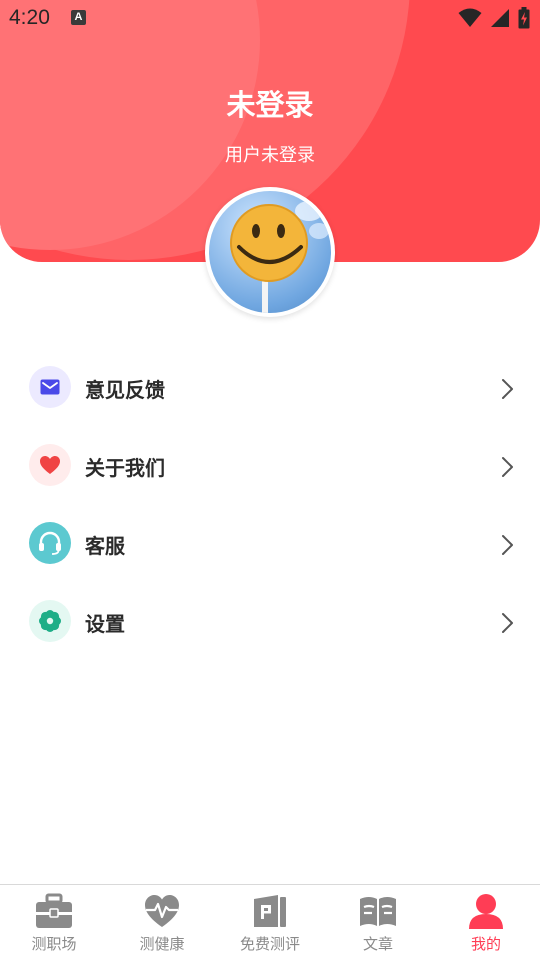 This screenshot has width=540, height=960. What do you see at coordinates (105, 624) in the screenshot?
I see `menu-item-label: 设置` at bounding box center [105, 624].